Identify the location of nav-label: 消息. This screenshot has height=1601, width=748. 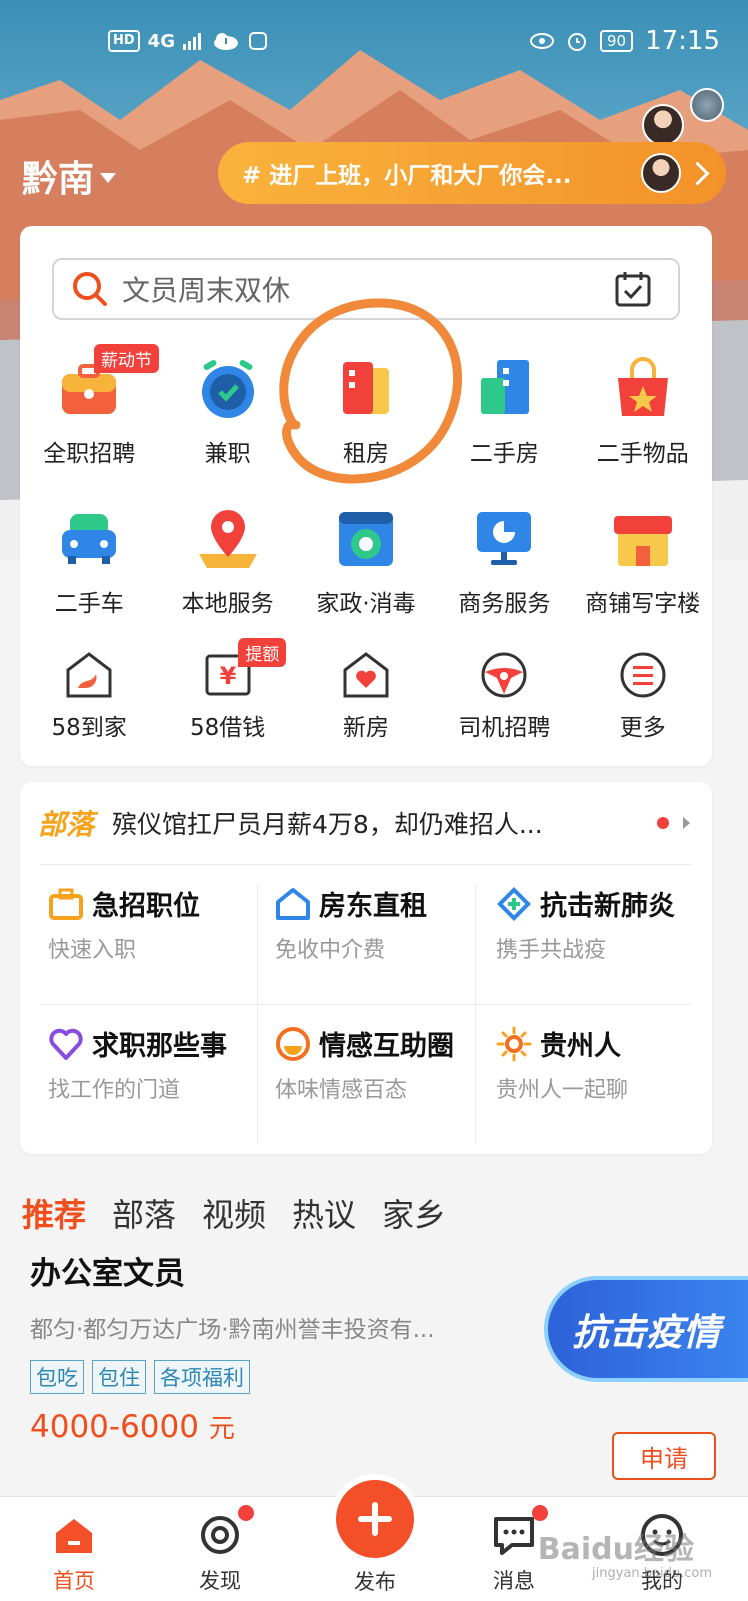
(514, 1581).